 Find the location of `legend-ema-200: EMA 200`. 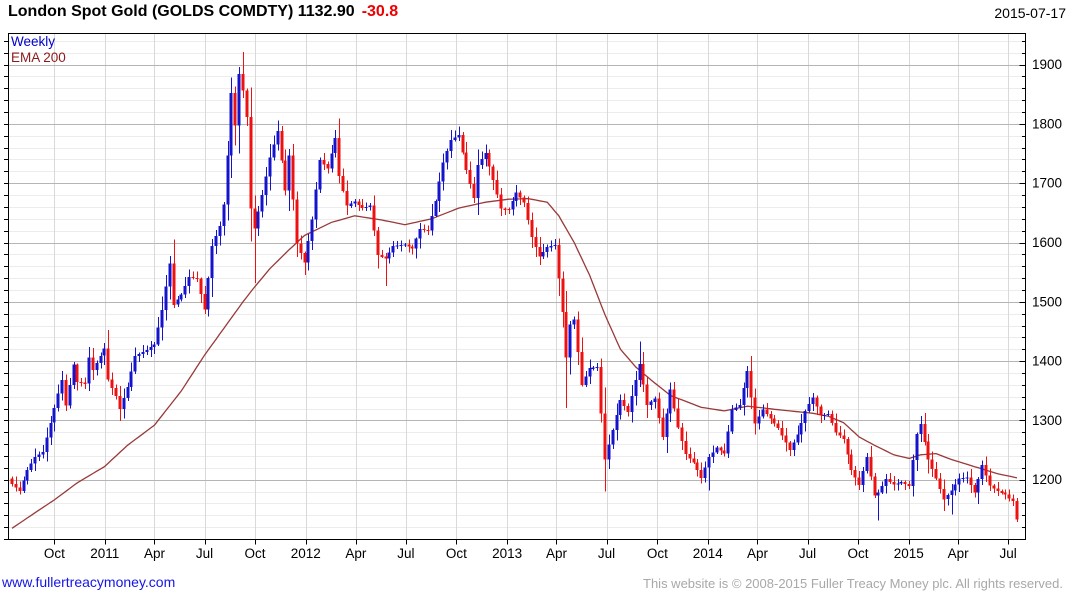

legend-ema-200: EMA 200 is located at coordinates (38, 57).